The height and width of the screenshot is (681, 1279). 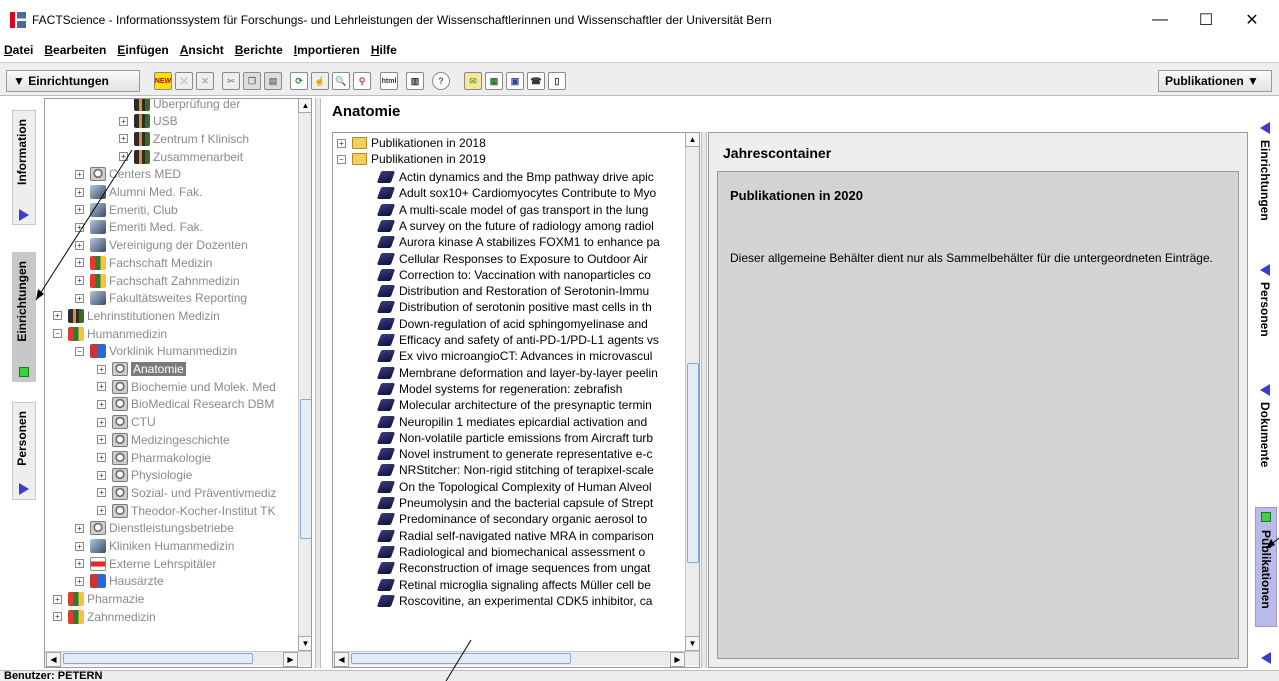 I want to click on einrichtungen-dropdown: ▼ Einrichtungen, so click(x=73, y=81).